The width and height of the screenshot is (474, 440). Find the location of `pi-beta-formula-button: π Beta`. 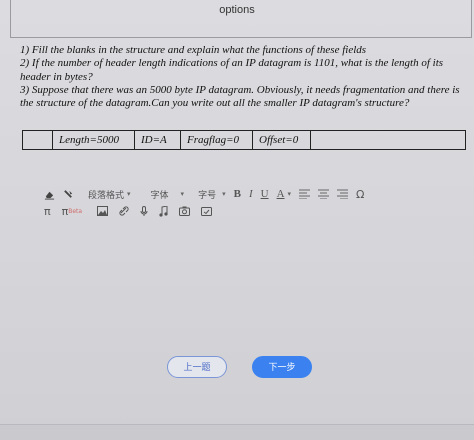

pi-beta-formula-button: π Beta is located at coordinates (72, 211).